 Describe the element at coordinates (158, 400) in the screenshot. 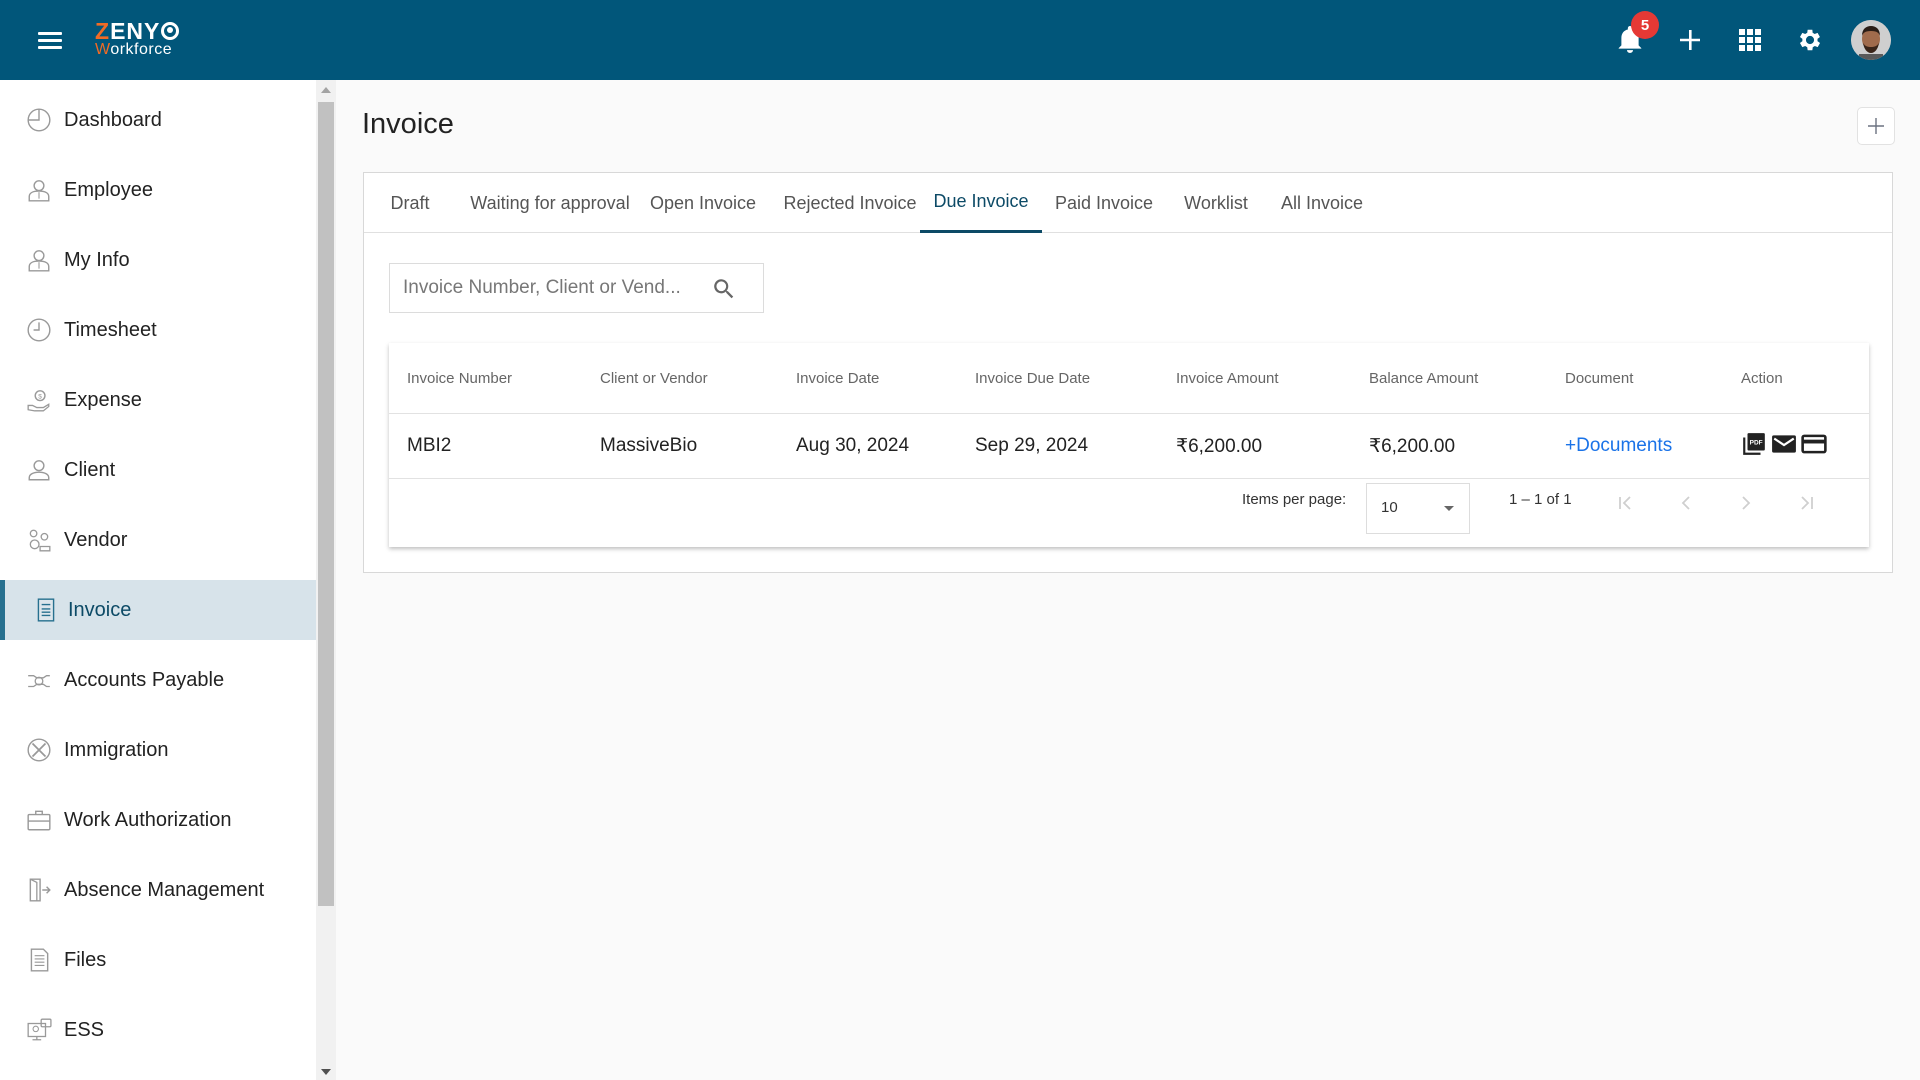

I see `sidebar-item-expense: $ Expense` at that location.